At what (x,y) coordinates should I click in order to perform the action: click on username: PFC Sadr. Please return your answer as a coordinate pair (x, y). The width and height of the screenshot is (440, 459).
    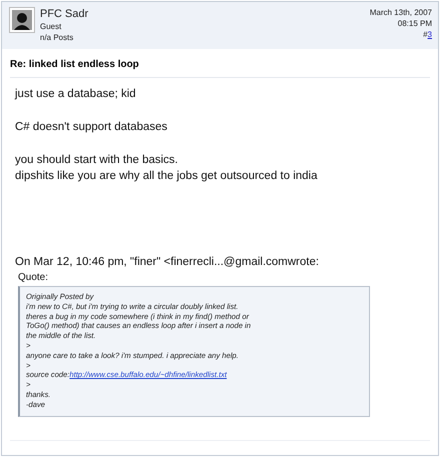
    Looking at the image, I should click on (202, 14).